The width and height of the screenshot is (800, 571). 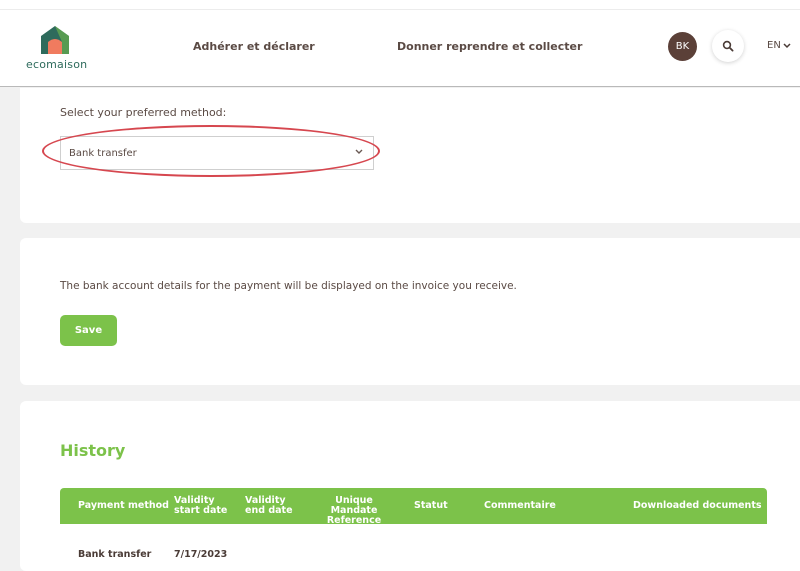 What do you see at coordinates (93, 450) in the screenshot?
I see `history-title: History` at bounding box center [93, 450].